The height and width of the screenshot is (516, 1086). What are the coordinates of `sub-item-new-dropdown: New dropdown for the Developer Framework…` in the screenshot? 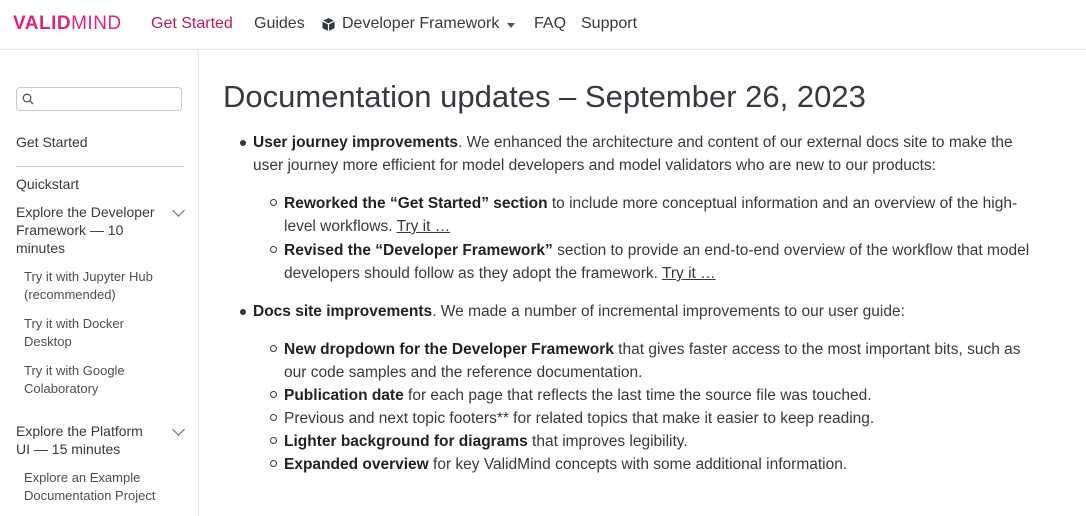 It's located at (652, 349).